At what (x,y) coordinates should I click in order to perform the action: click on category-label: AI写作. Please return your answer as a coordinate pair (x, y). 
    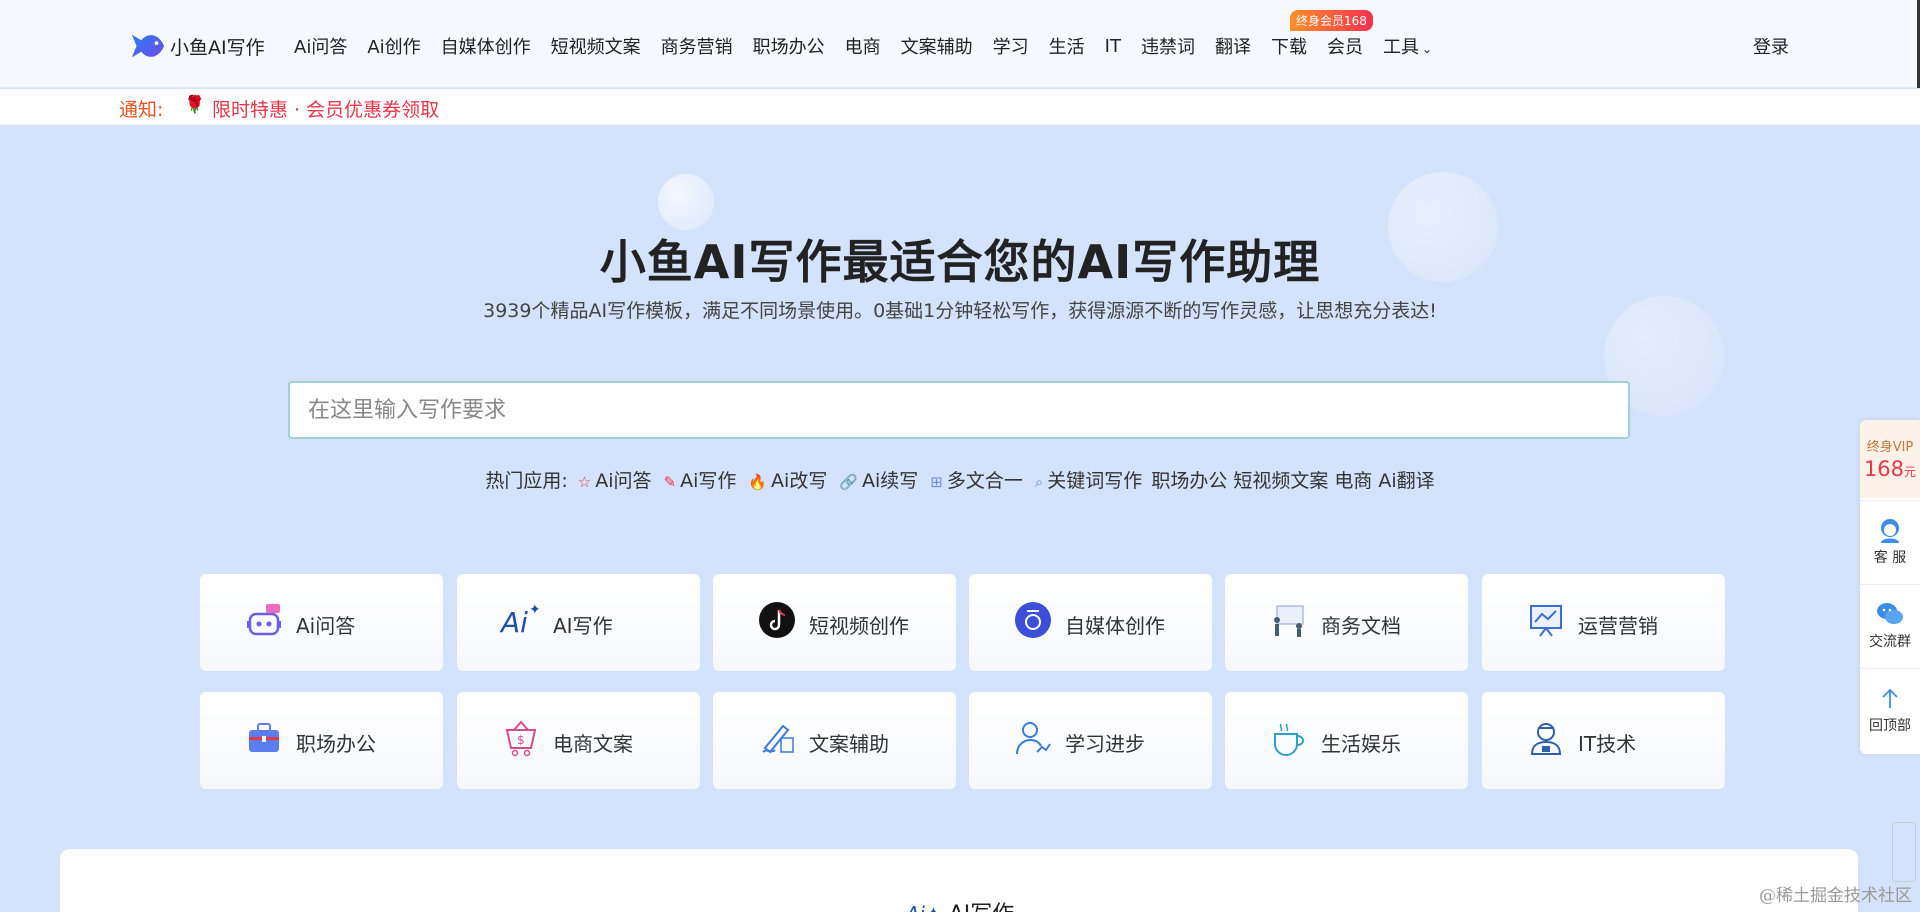
    Looking at the image, I should click on (583, 626).